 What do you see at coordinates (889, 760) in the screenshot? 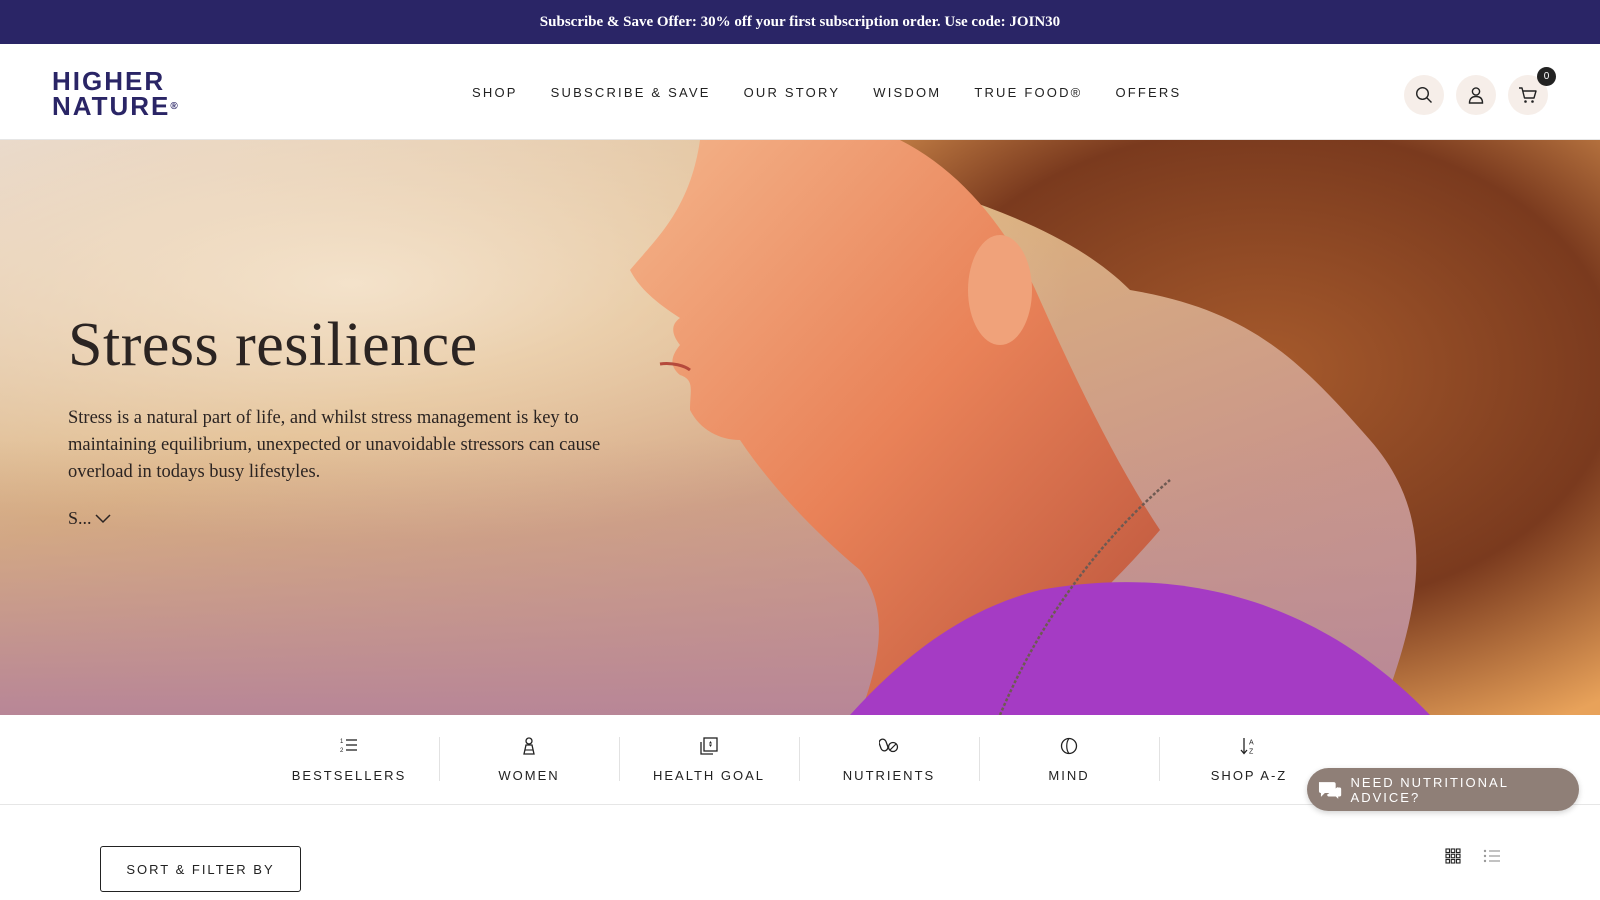
I see `category-nutrients: NUTRIENTS` at bounding box center [889, 760].